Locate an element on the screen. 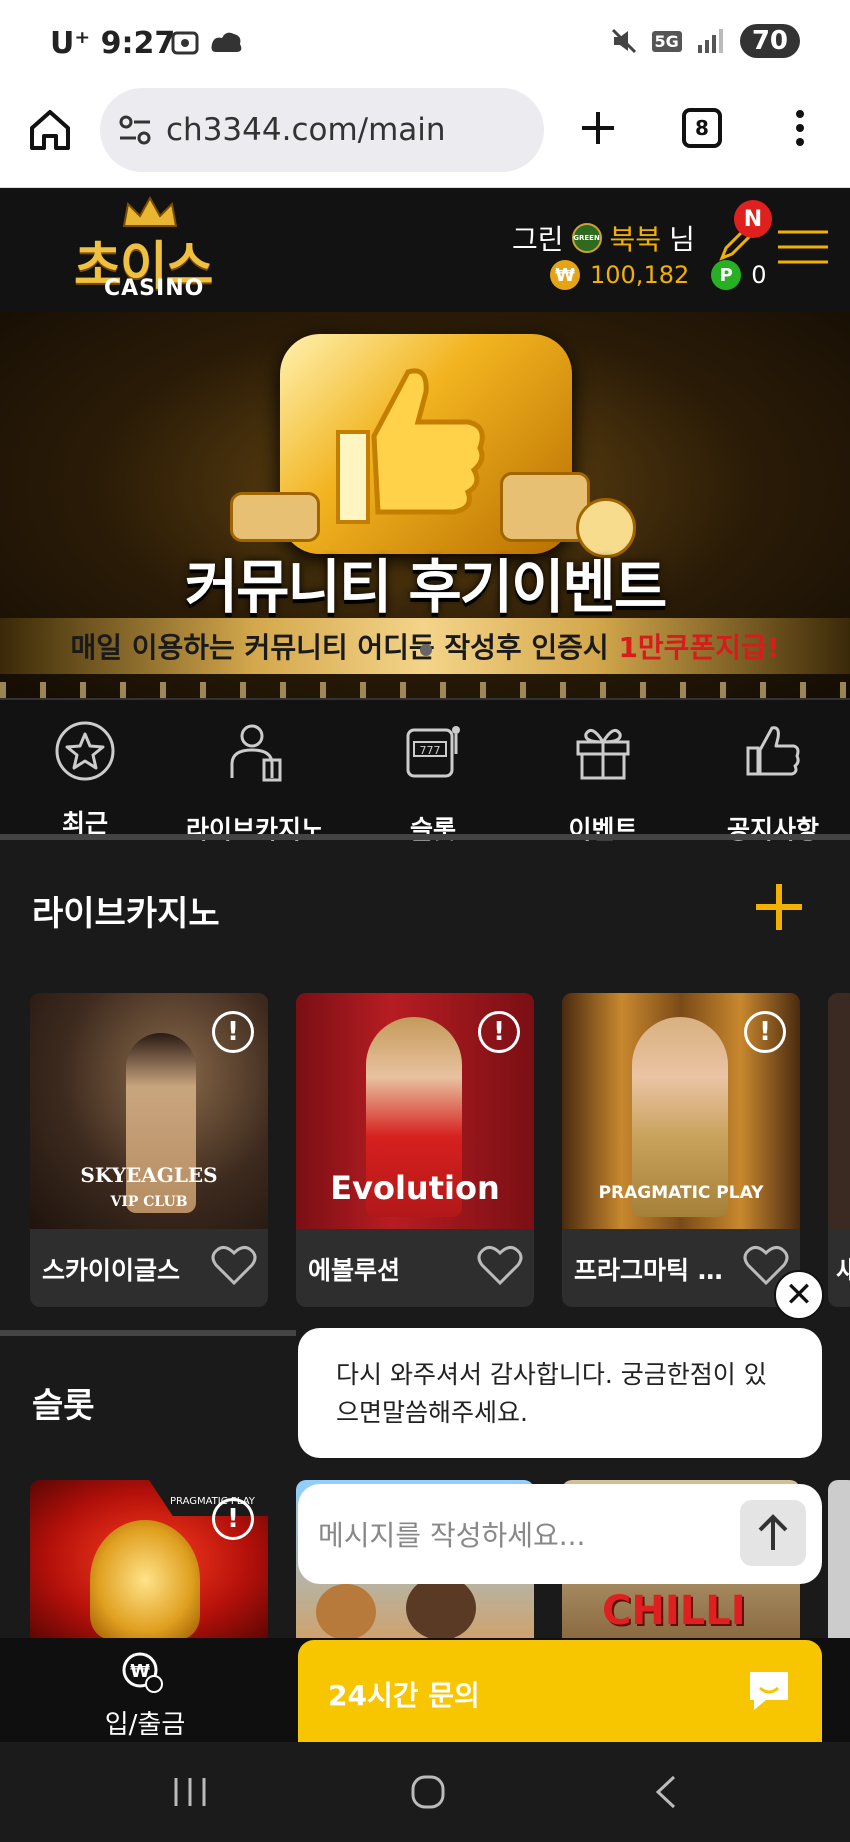 The height and width of the screenshot is (1842, 850). provider-logo-subtext: VIP CLUB is located at coordinates (149, 1202).